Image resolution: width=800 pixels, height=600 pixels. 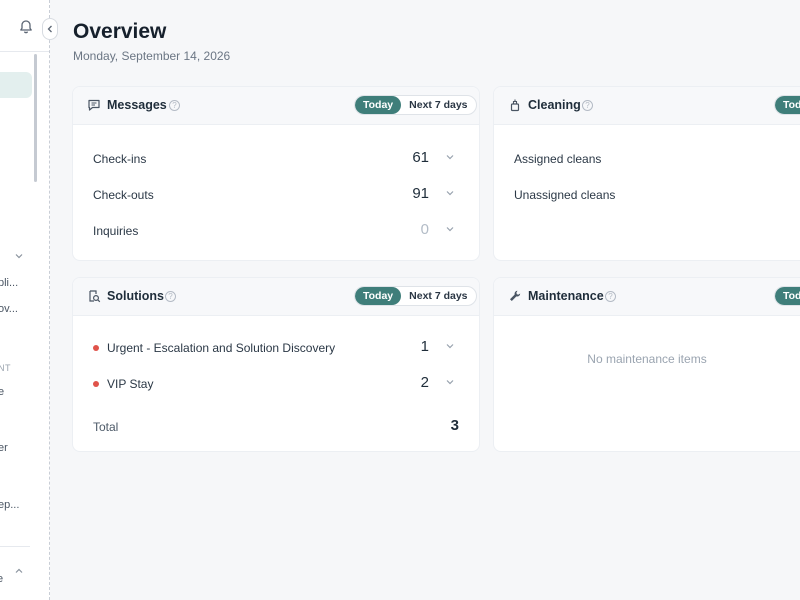 What do you see at coordinates (116, 231) in the screenshot?
I see `row-label: Inquiries` at bounding box center [116, 231].